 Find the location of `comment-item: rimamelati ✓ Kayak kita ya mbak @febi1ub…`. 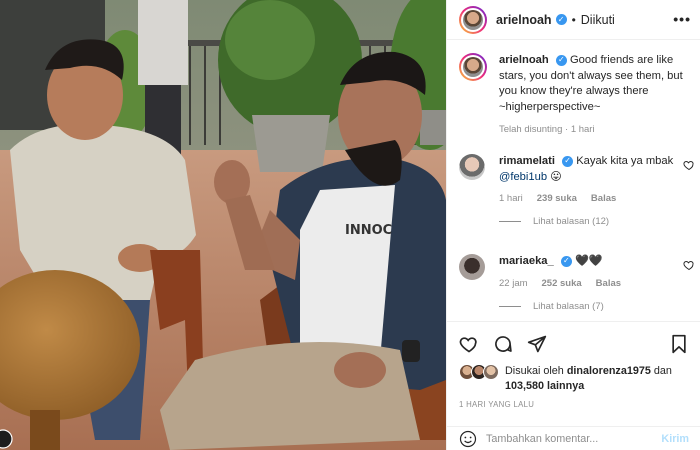

comment-item: rimamelati ✓ Kayak kita ya mbak @febi1ub… is located at coordinates (577, 190).